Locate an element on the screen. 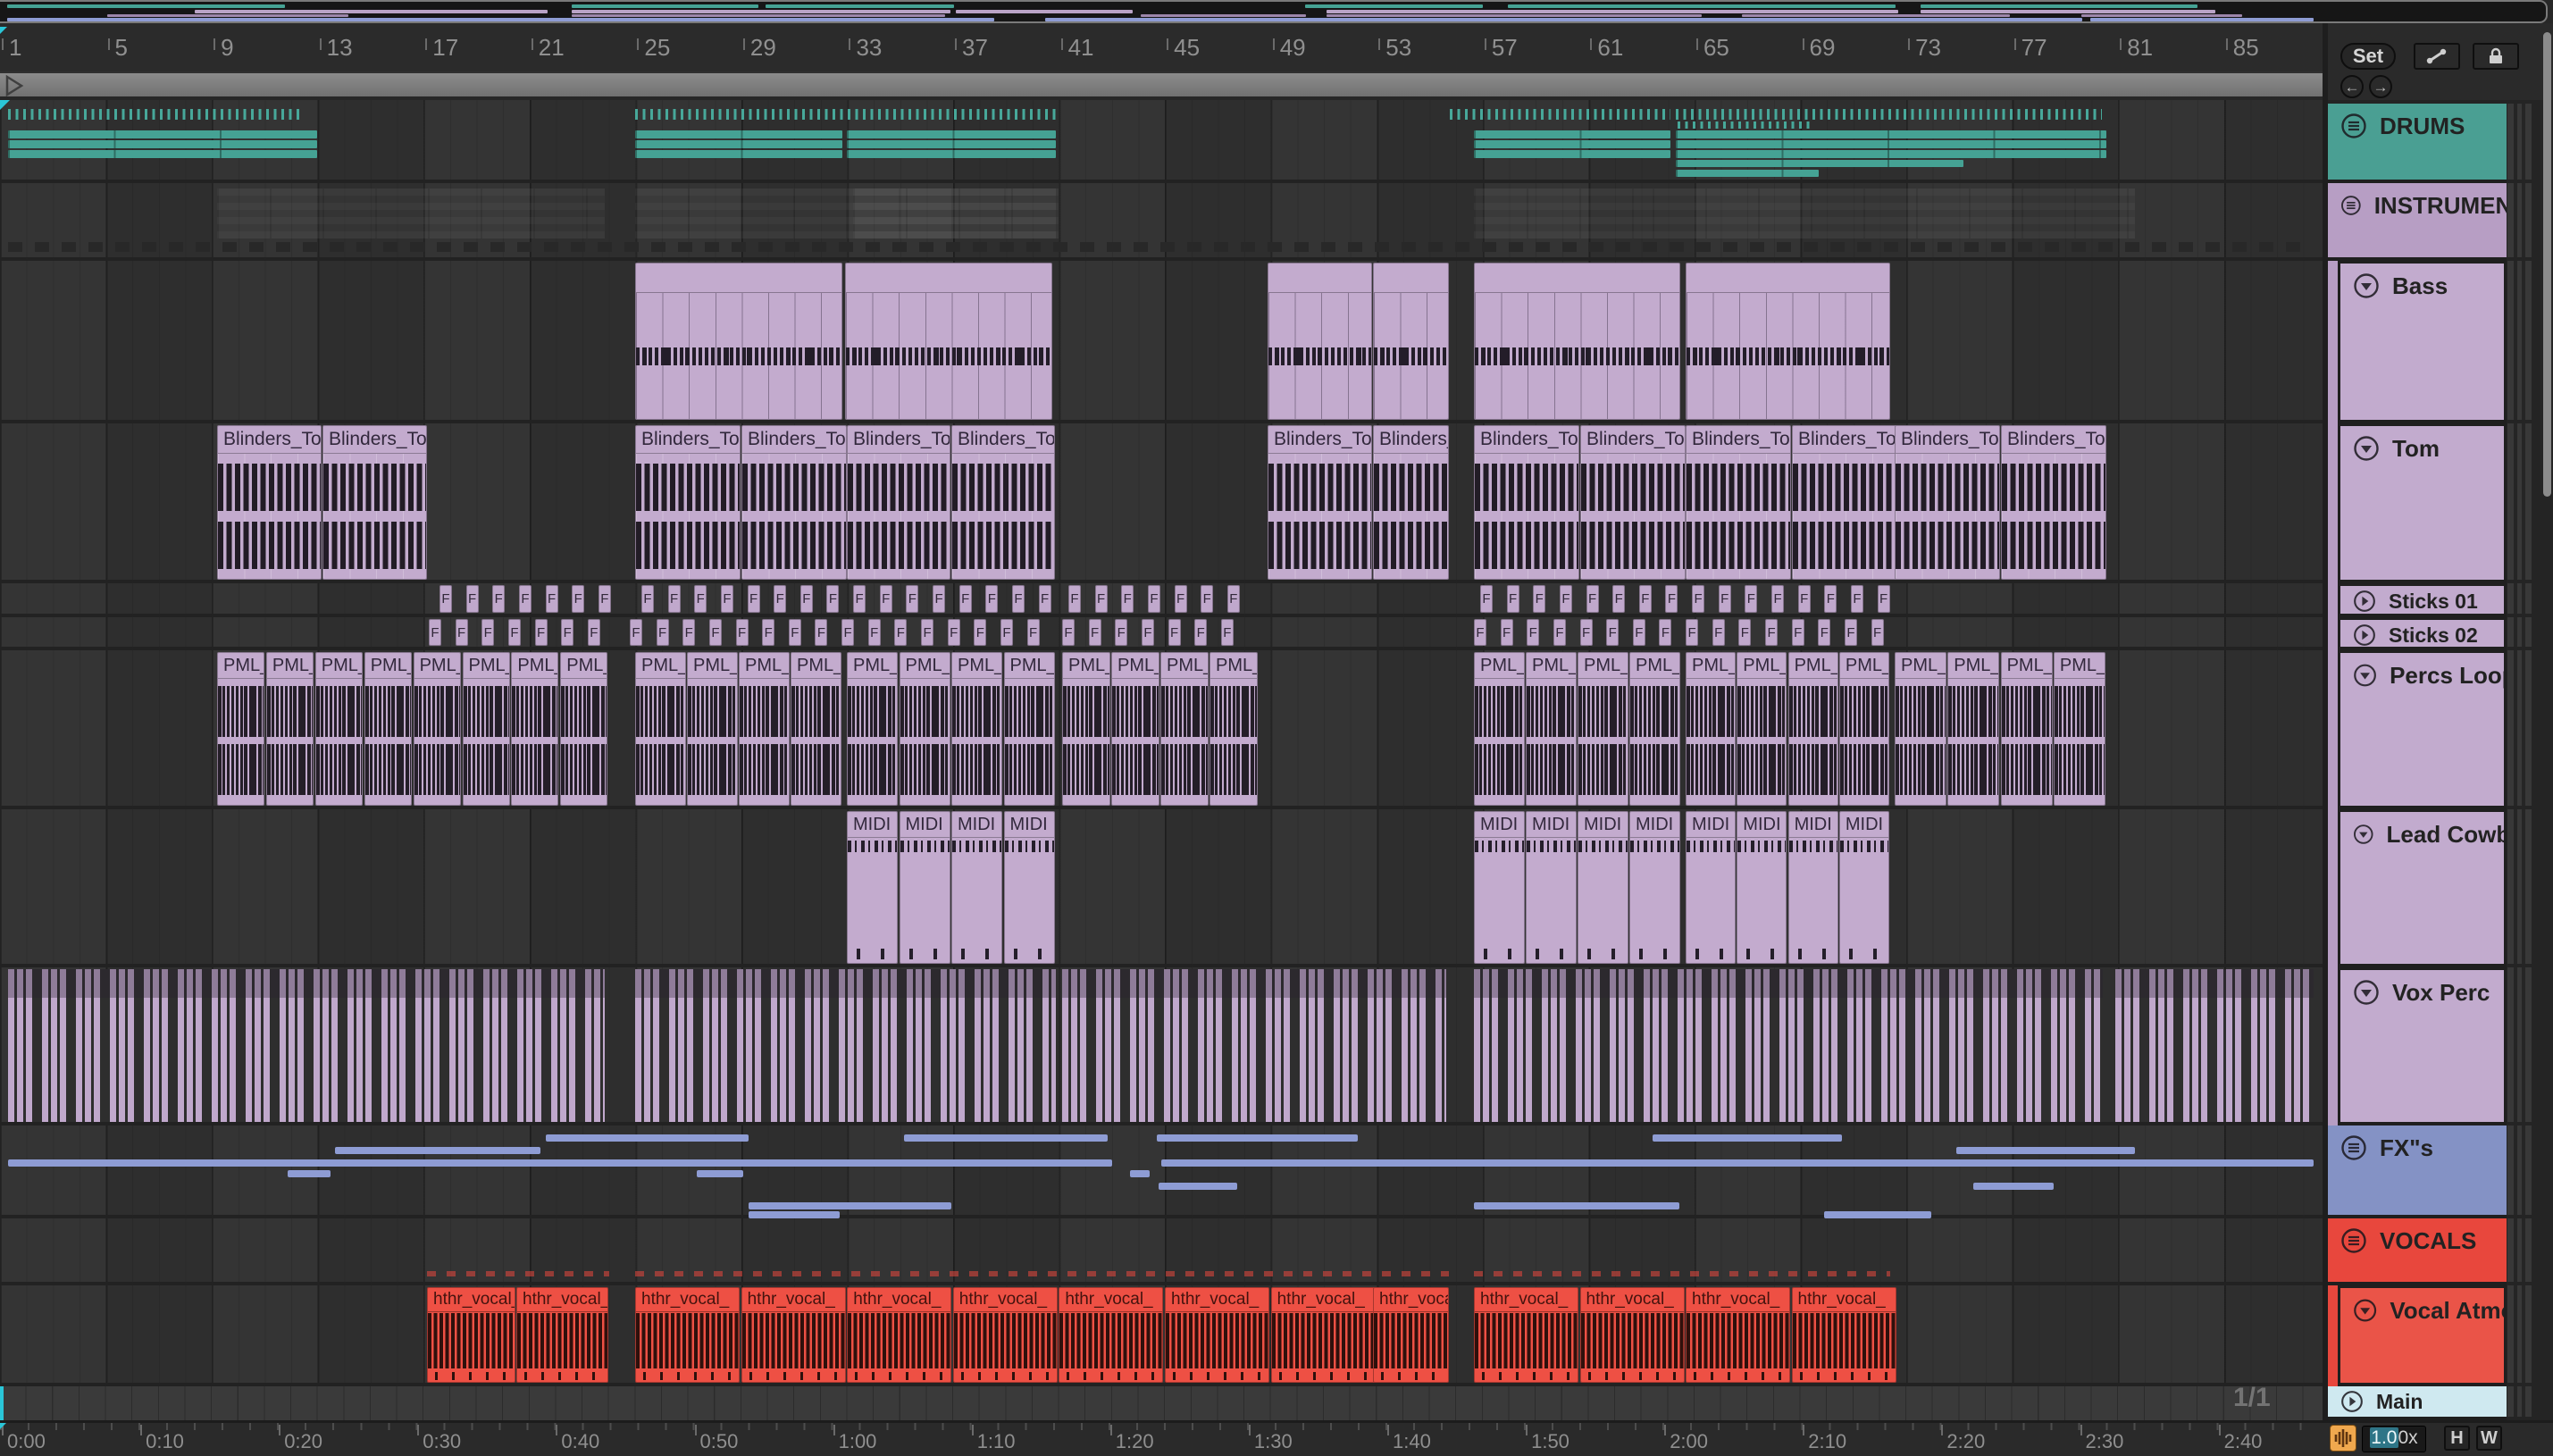 The image size is (2553, 1456). link-button is located at coordinates (2437, 56).